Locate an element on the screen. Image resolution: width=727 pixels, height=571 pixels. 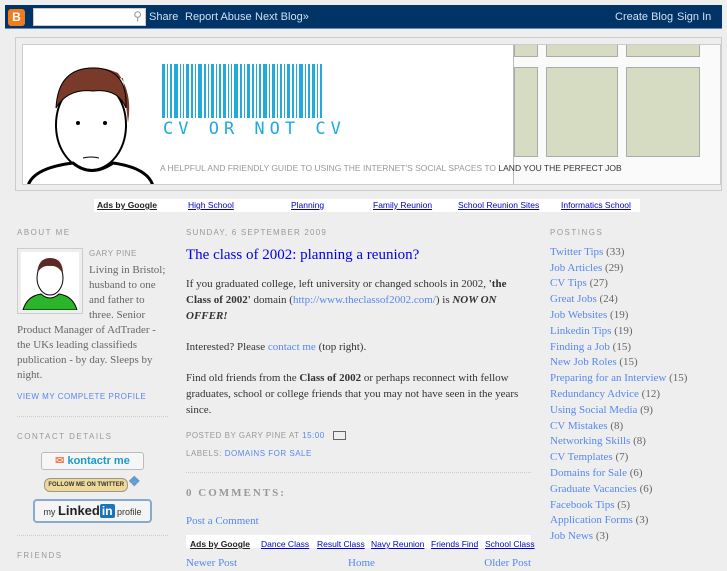
posting-item: CV Mistakes (8) is located at coordinates (635, 427).